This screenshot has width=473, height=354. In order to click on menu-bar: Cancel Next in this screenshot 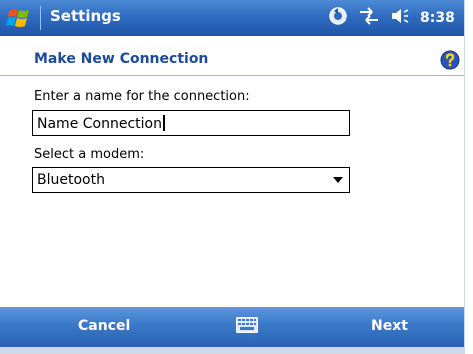, I will do `click(232, 327)`.